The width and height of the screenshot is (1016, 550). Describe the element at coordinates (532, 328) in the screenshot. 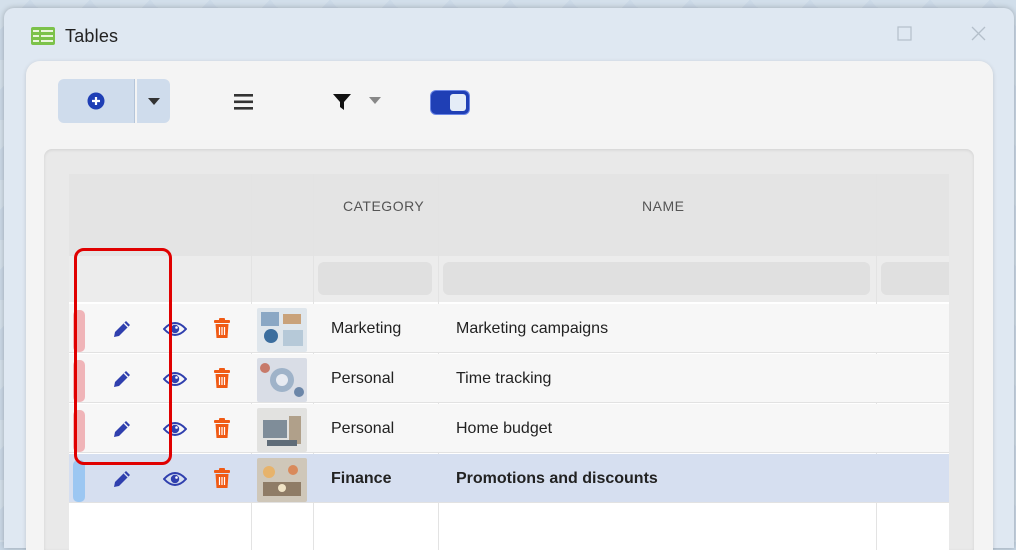

I see `row-name: Marketing campaigns` at that location.